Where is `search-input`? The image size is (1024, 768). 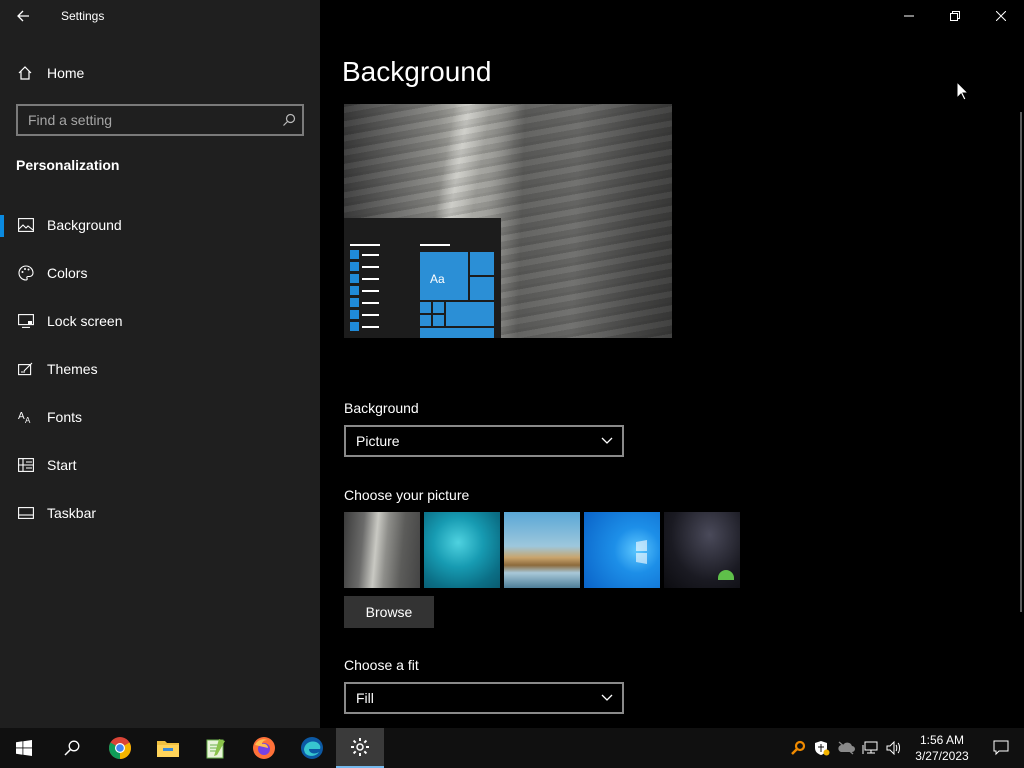
search-input is located at coordinates (147, 120).